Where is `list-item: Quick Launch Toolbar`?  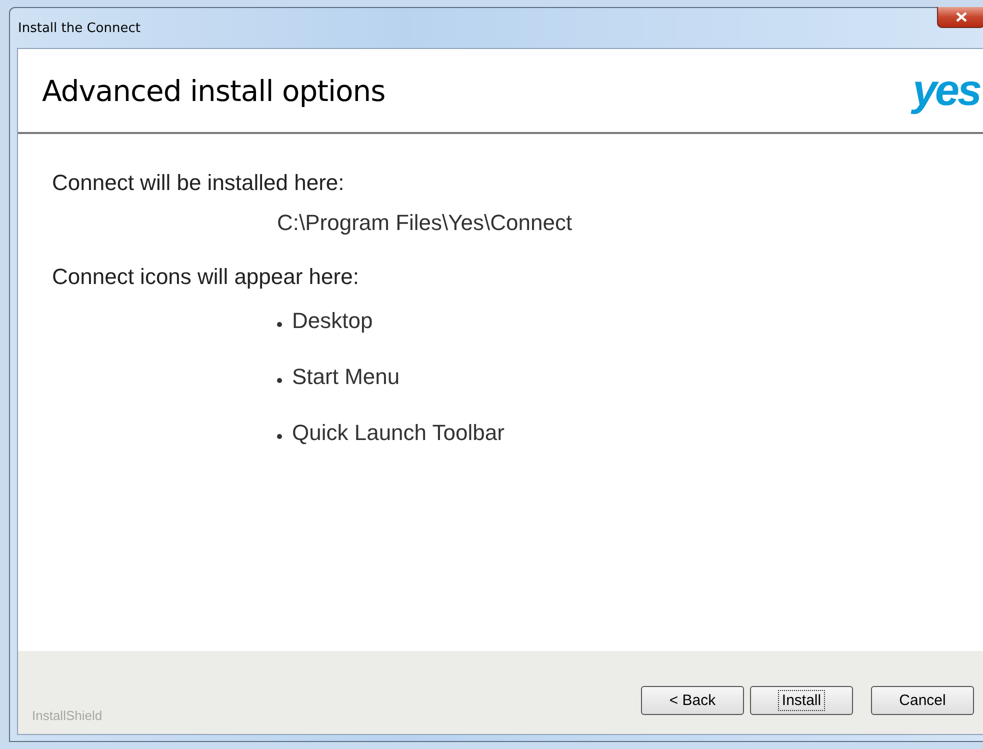 list-item: Quick Launch Toolbar is located at coordinates (398, 433).